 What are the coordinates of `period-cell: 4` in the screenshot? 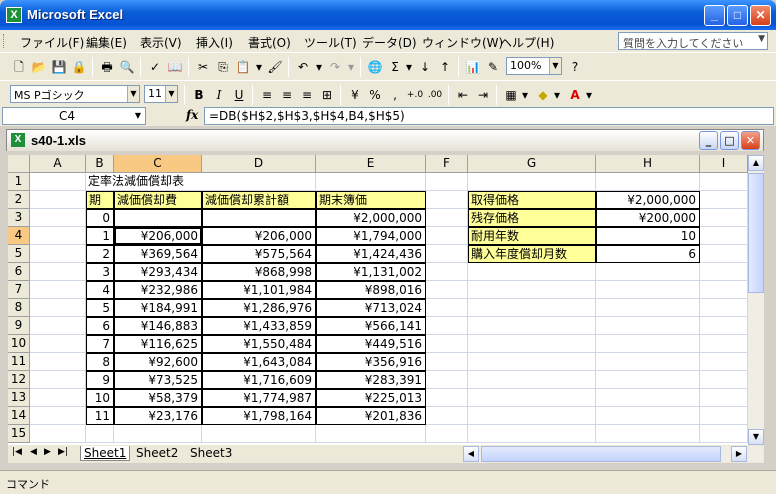 It's located at (100, 290).